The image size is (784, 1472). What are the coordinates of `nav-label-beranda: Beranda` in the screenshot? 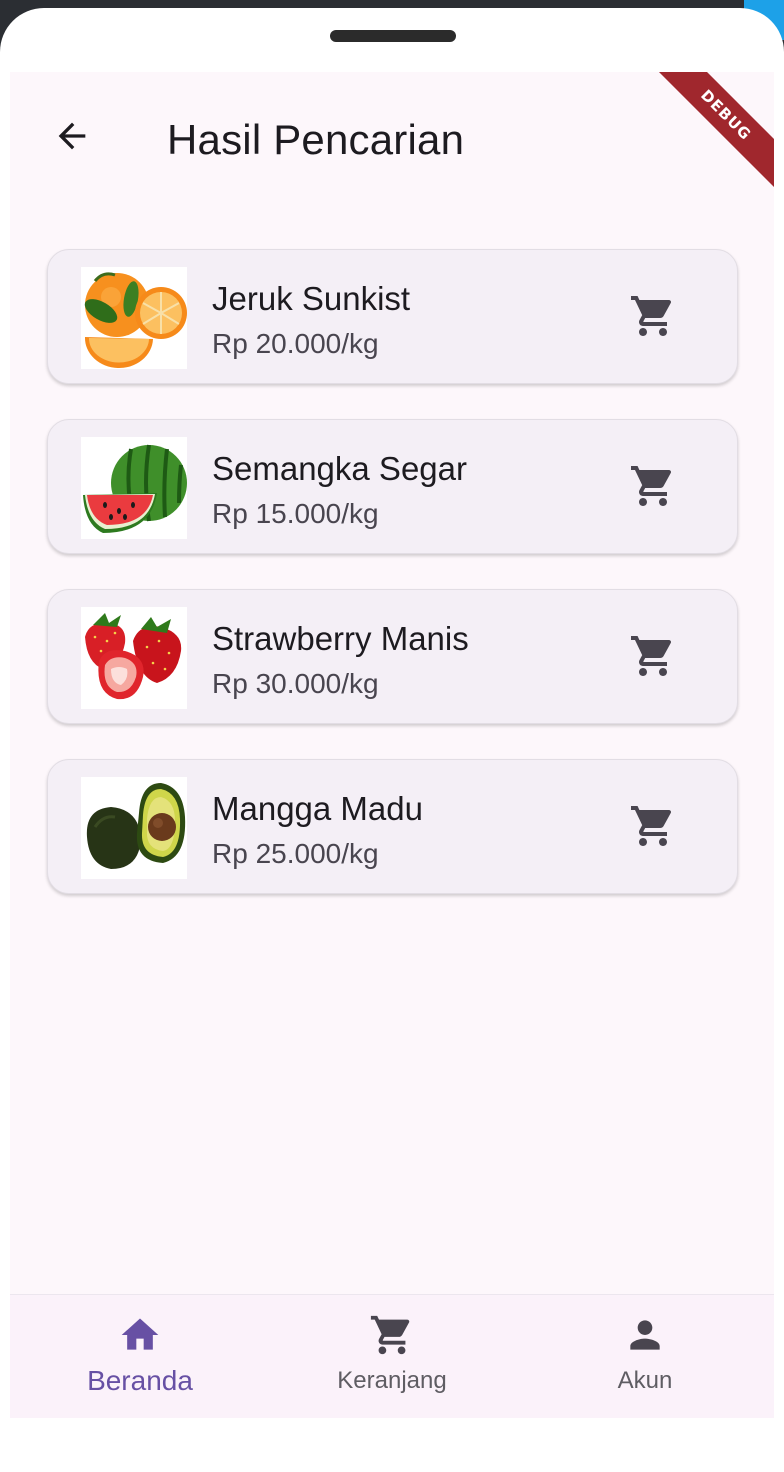 It's located at (140, 1380).